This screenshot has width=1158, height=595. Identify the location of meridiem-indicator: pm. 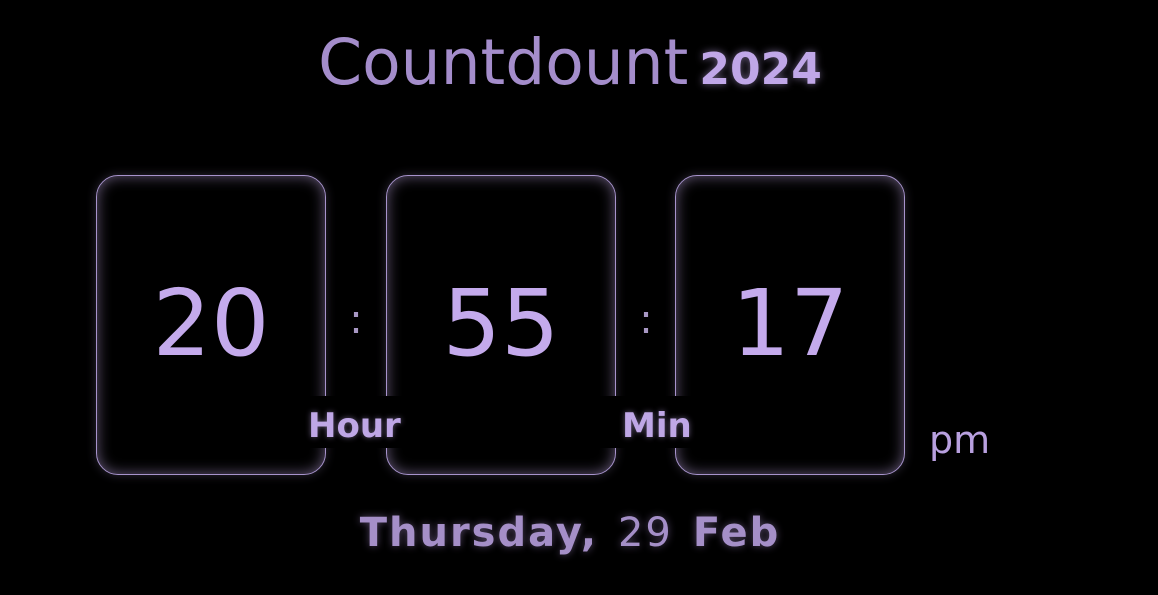
(960, 440).